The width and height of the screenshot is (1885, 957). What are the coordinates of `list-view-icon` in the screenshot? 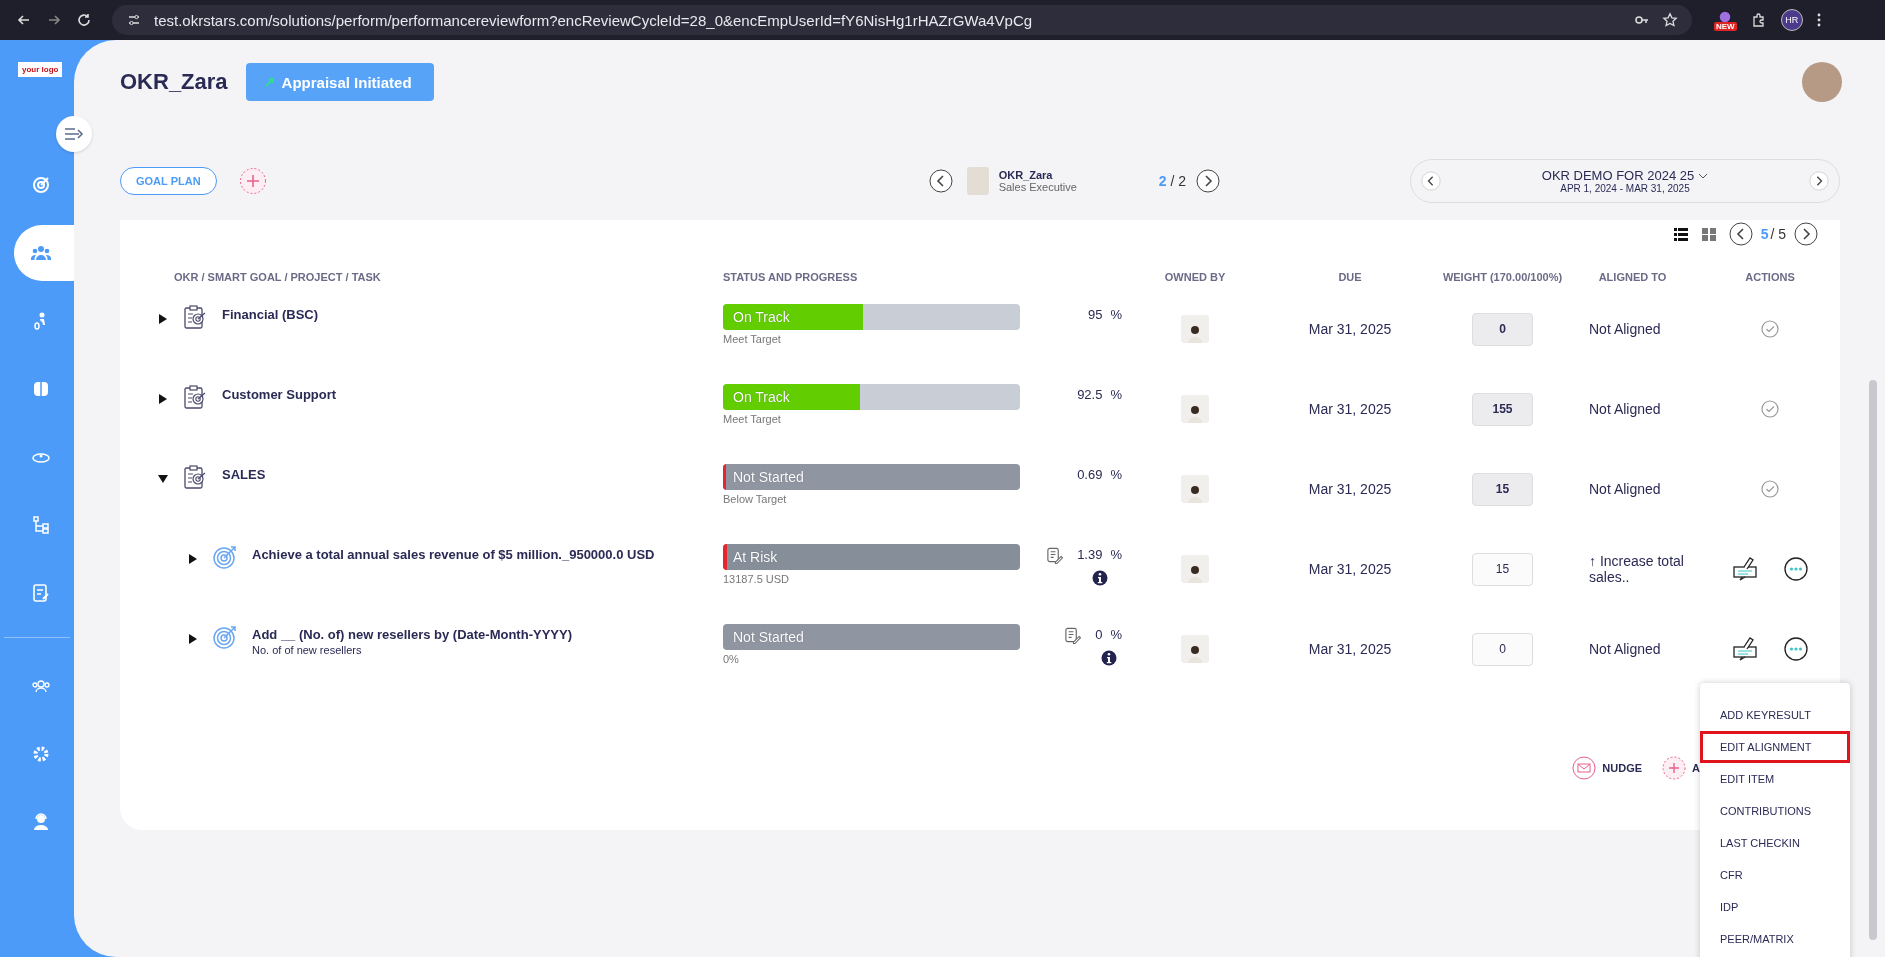 It's located at (1680, 234).